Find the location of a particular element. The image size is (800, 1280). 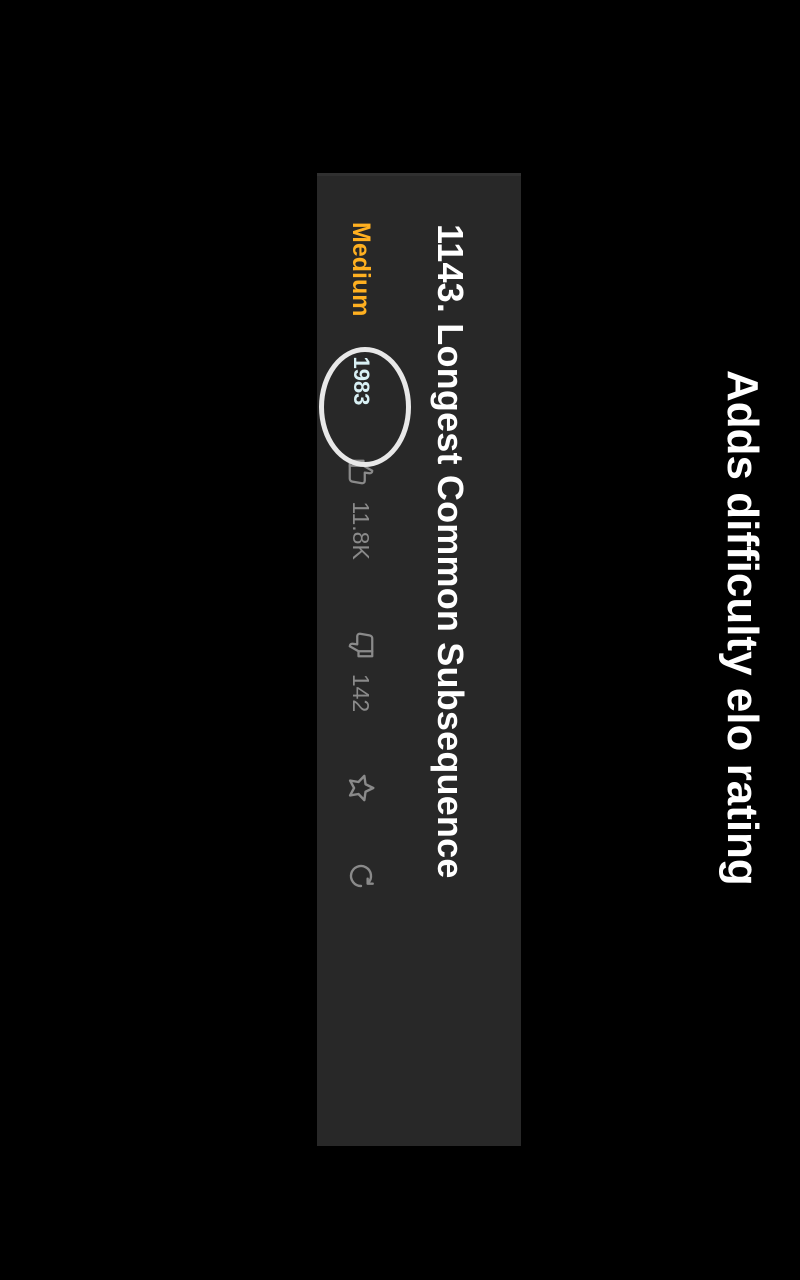

dislike-button: 142 is located at coordinates (361, 671).